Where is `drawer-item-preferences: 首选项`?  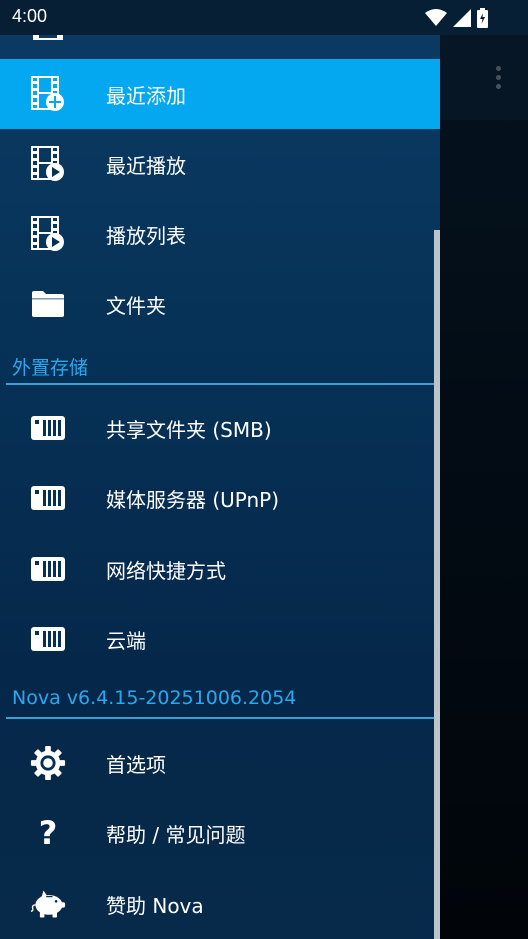
drawer-item-preferences: 首选项 is located at coordinates (220, 763).